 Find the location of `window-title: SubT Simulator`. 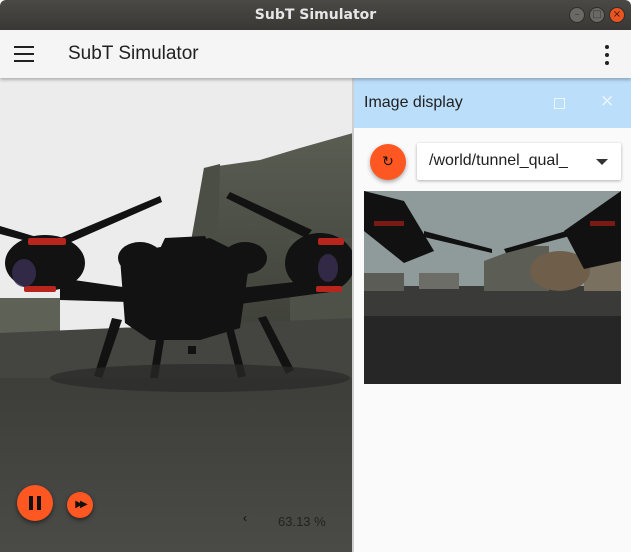

window-title: SubT Simulator is located at coordinates (315, 15).